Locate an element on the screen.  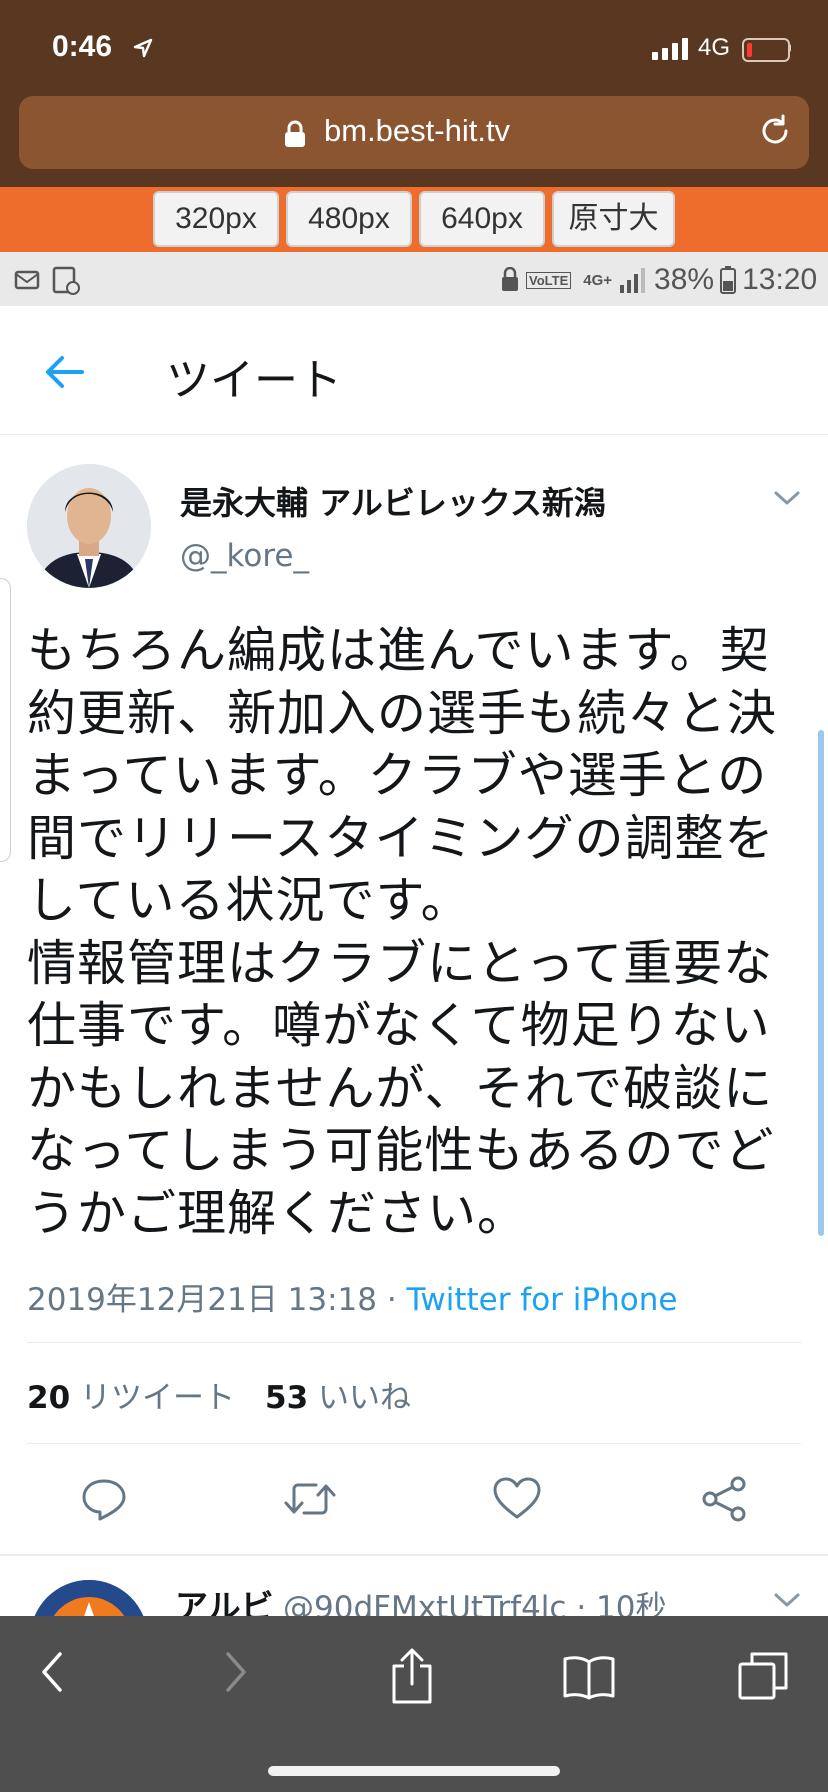
mail-icon is located at coordinates (27, 280).